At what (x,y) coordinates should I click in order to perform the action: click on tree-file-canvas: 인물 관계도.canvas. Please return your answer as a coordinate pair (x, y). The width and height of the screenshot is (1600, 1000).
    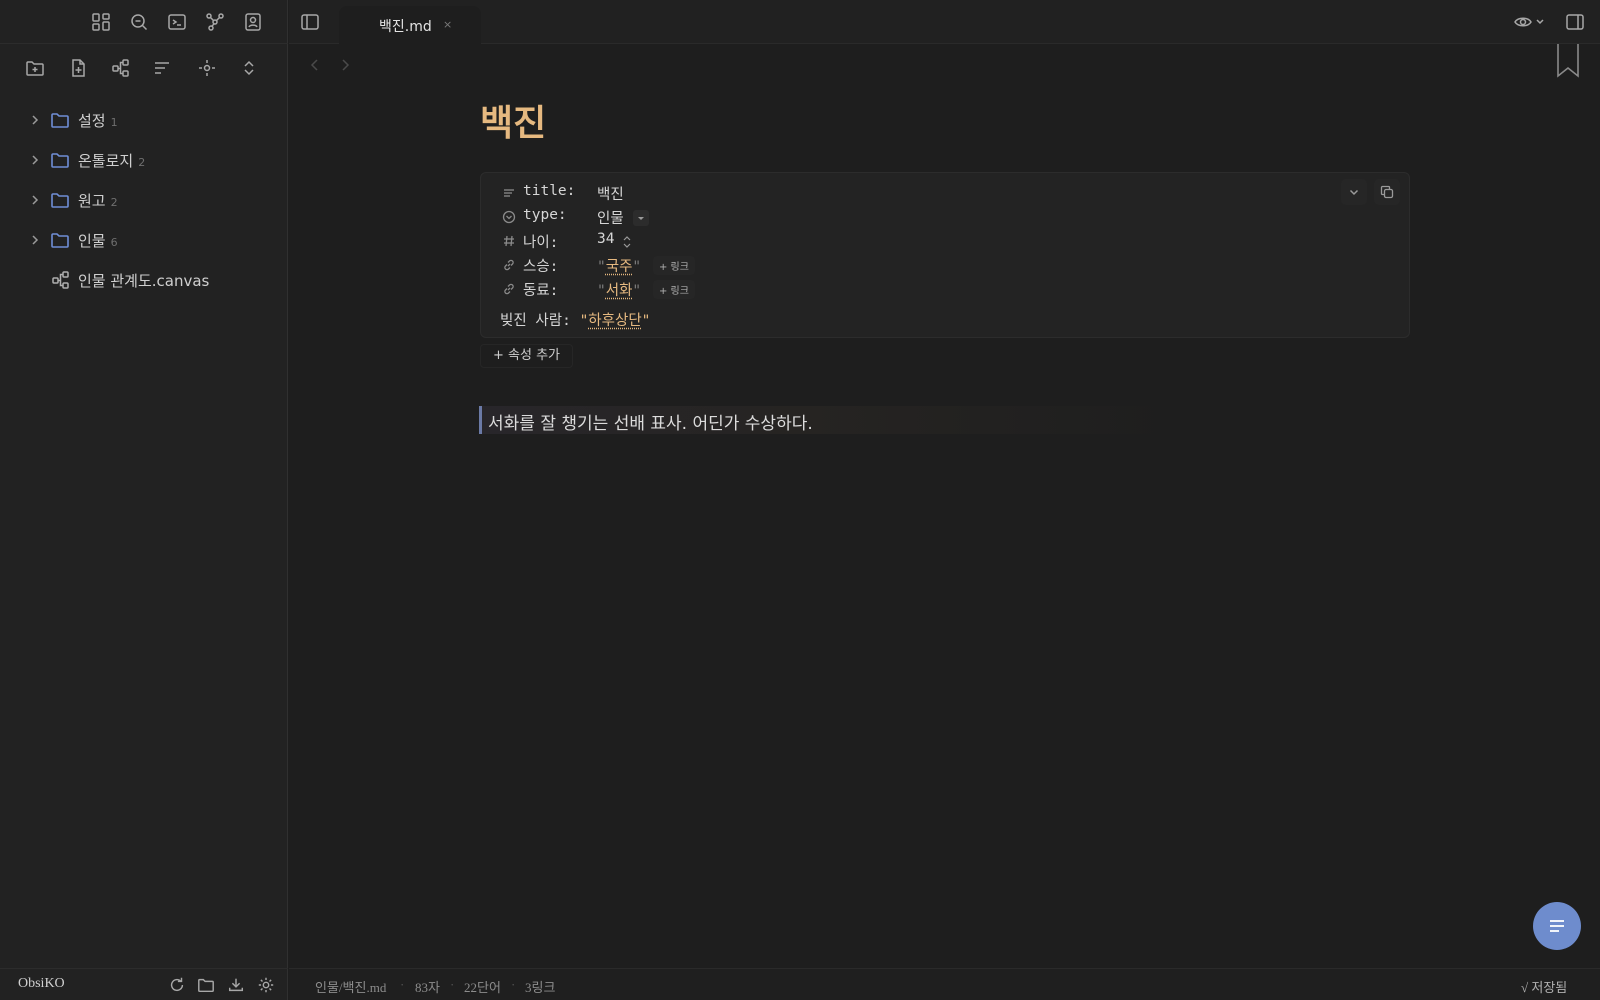
    Looking at the image, I should click on (144, 280).